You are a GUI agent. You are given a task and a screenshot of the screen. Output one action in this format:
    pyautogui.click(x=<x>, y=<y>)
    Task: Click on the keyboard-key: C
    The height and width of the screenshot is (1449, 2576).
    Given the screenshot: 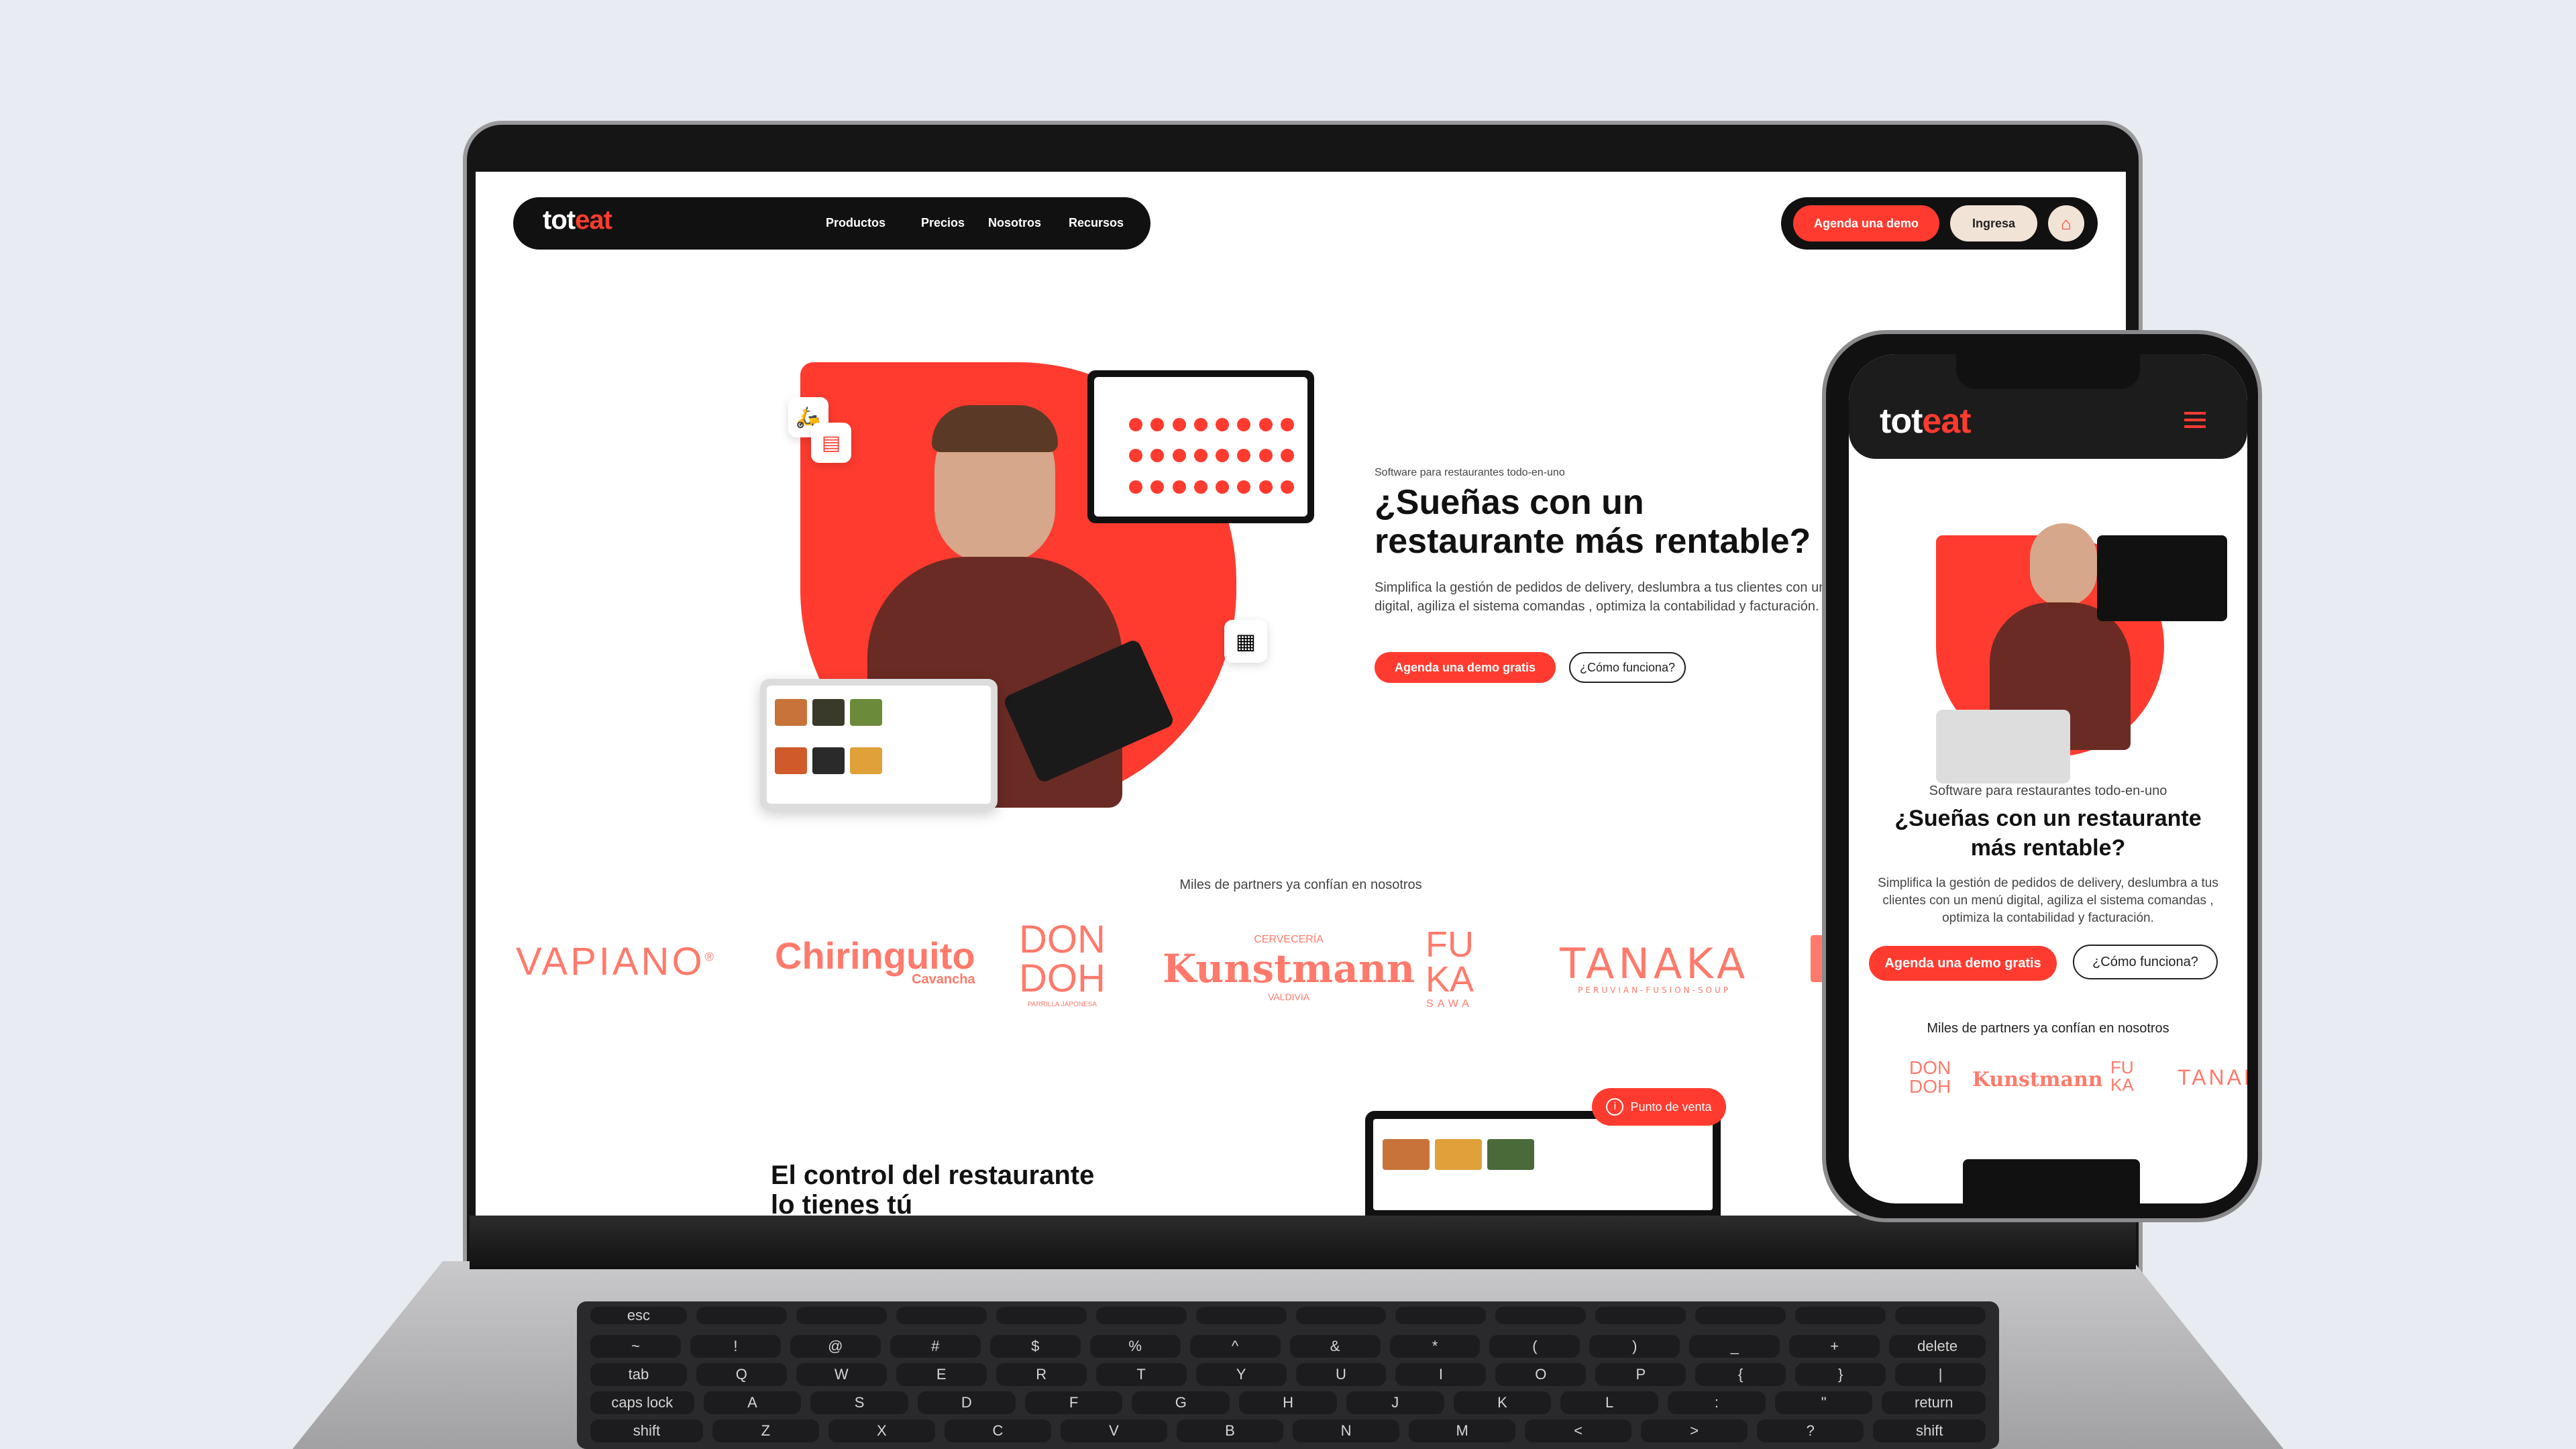 What is the action you would take?
    pyautogui.click(x=997, y=1430)
    